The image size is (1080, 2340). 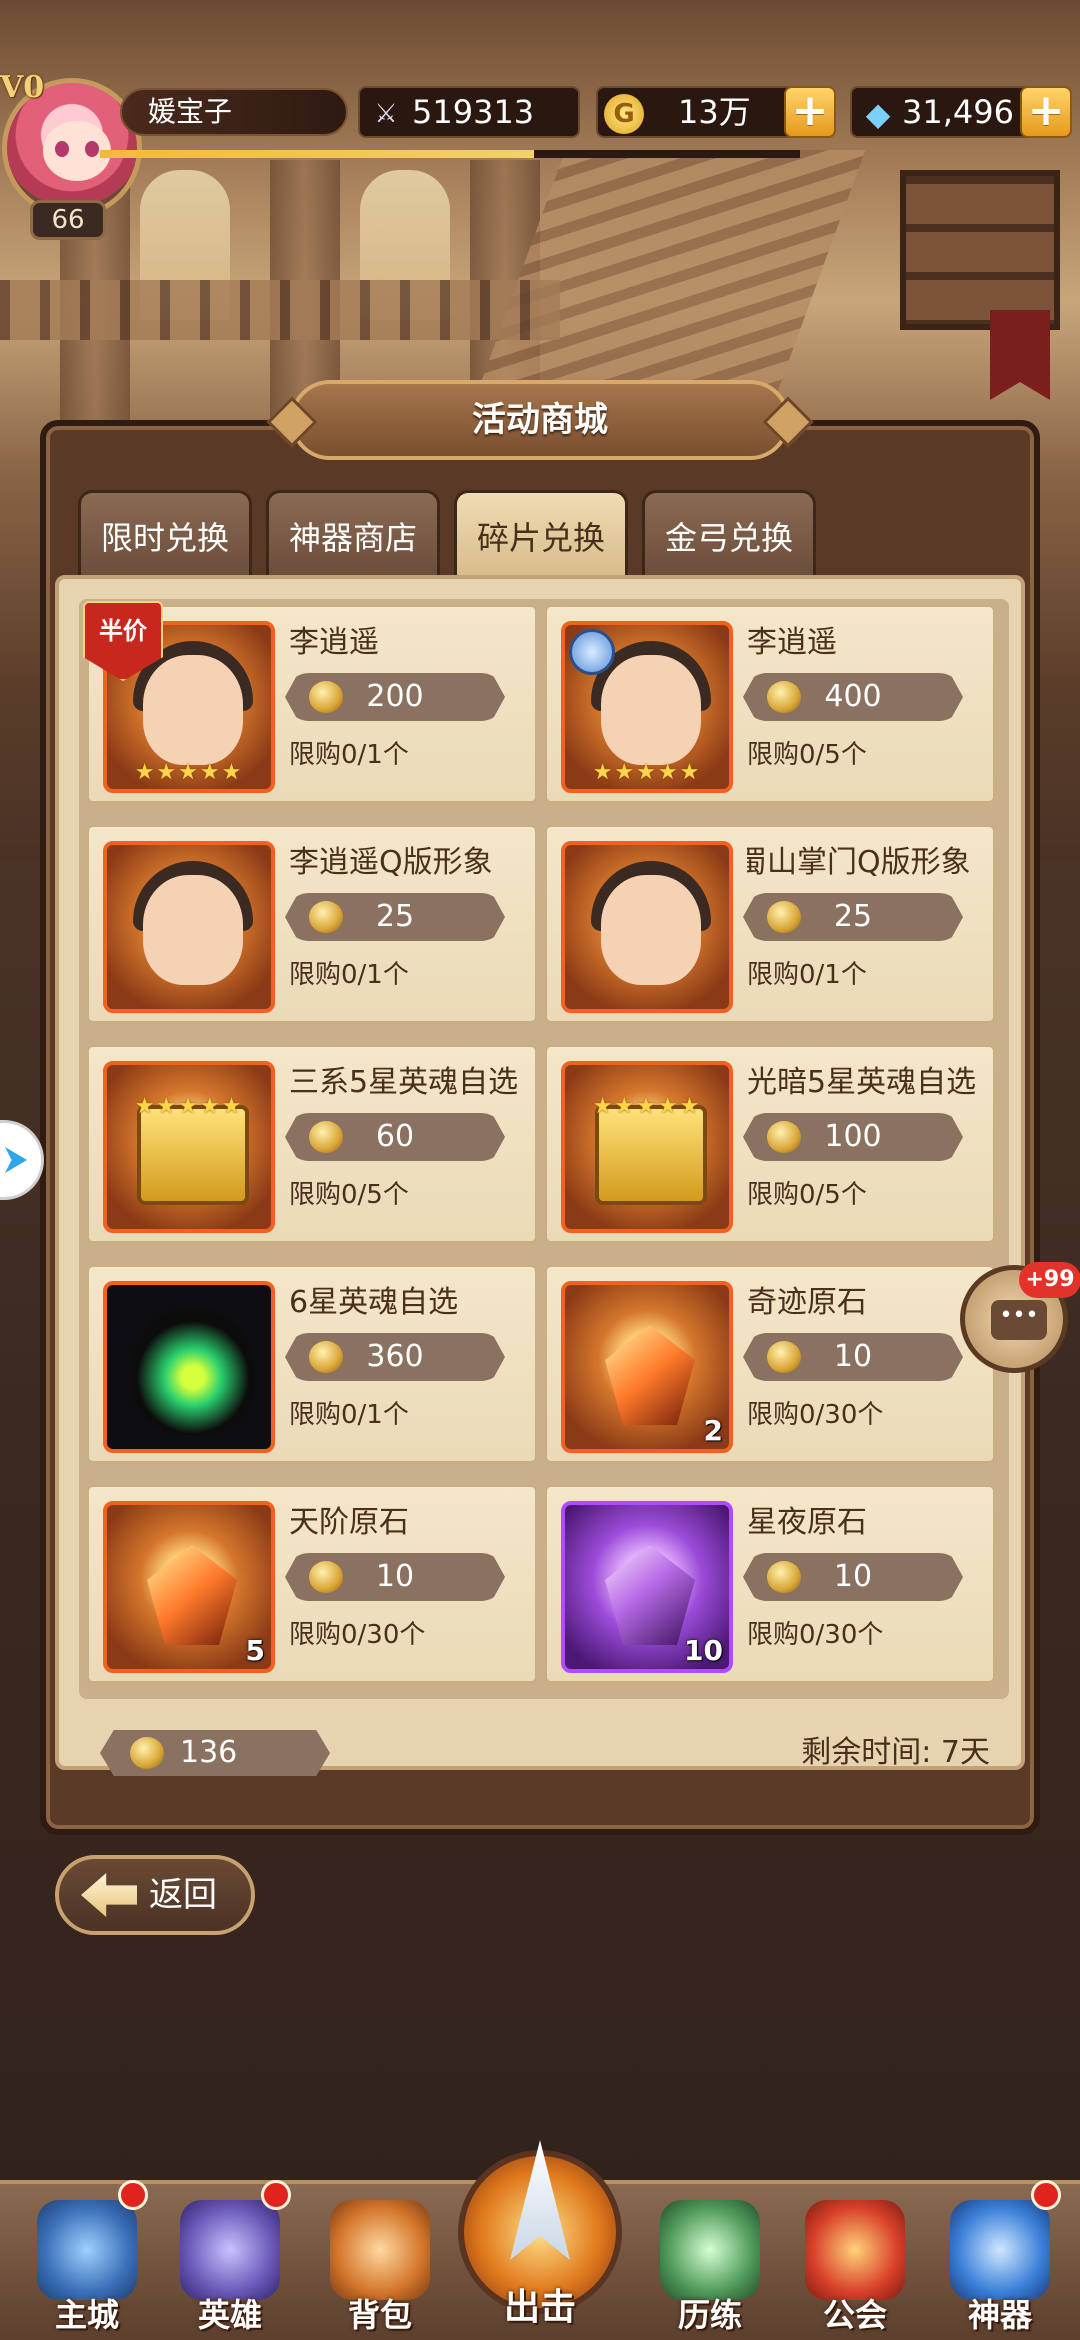 What do you see at coordinates (374, 1302) in the screenshot?
I see `item-name: 6星英魂自选` at bounding box center [374, 1302].